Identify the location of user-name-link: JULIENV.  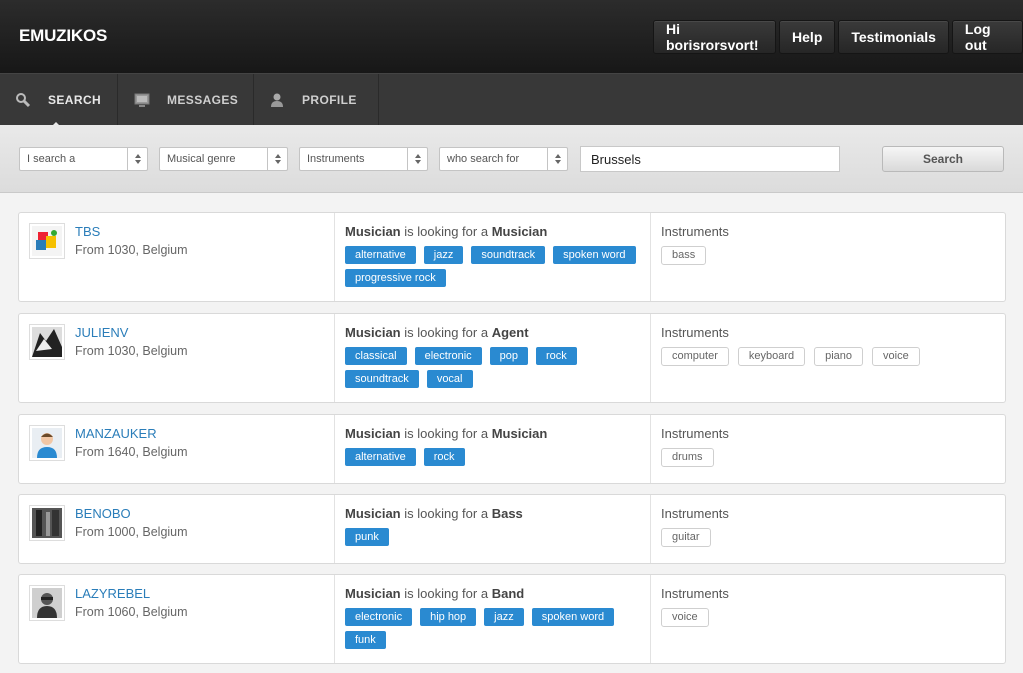
(101, 332).